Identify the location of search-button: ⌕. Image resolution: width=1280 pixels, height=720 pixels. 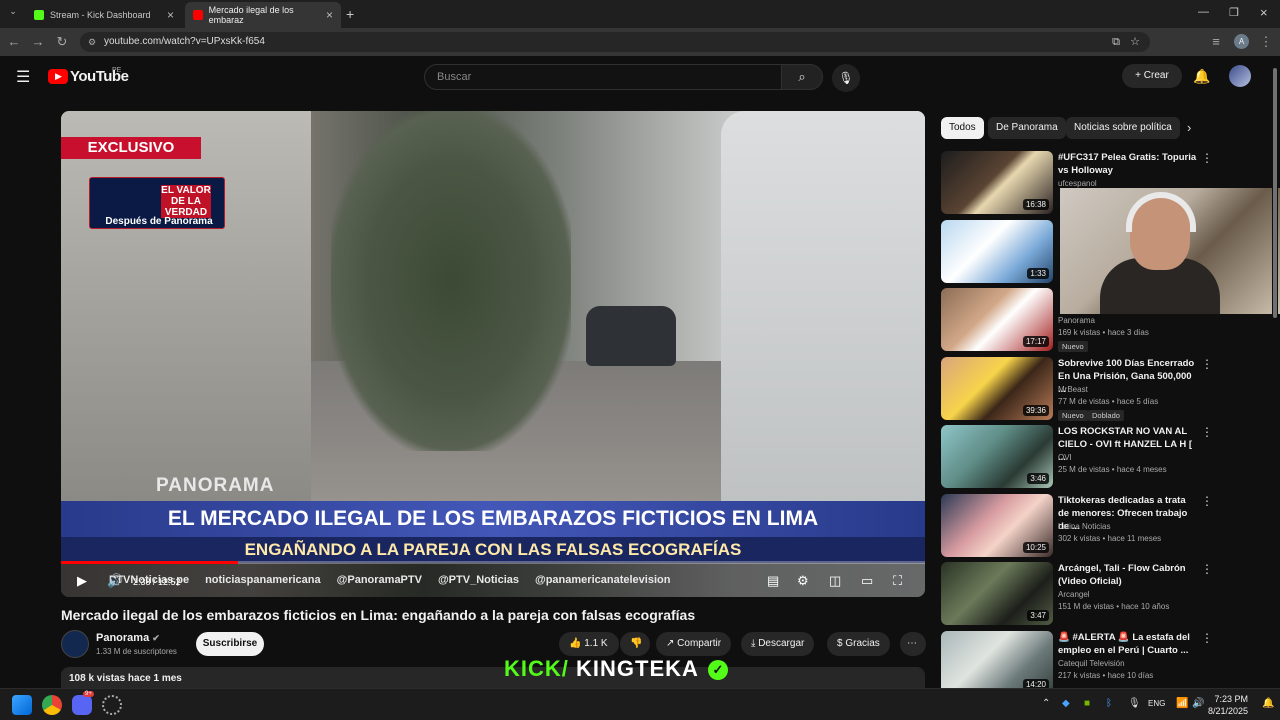
(802, 77).